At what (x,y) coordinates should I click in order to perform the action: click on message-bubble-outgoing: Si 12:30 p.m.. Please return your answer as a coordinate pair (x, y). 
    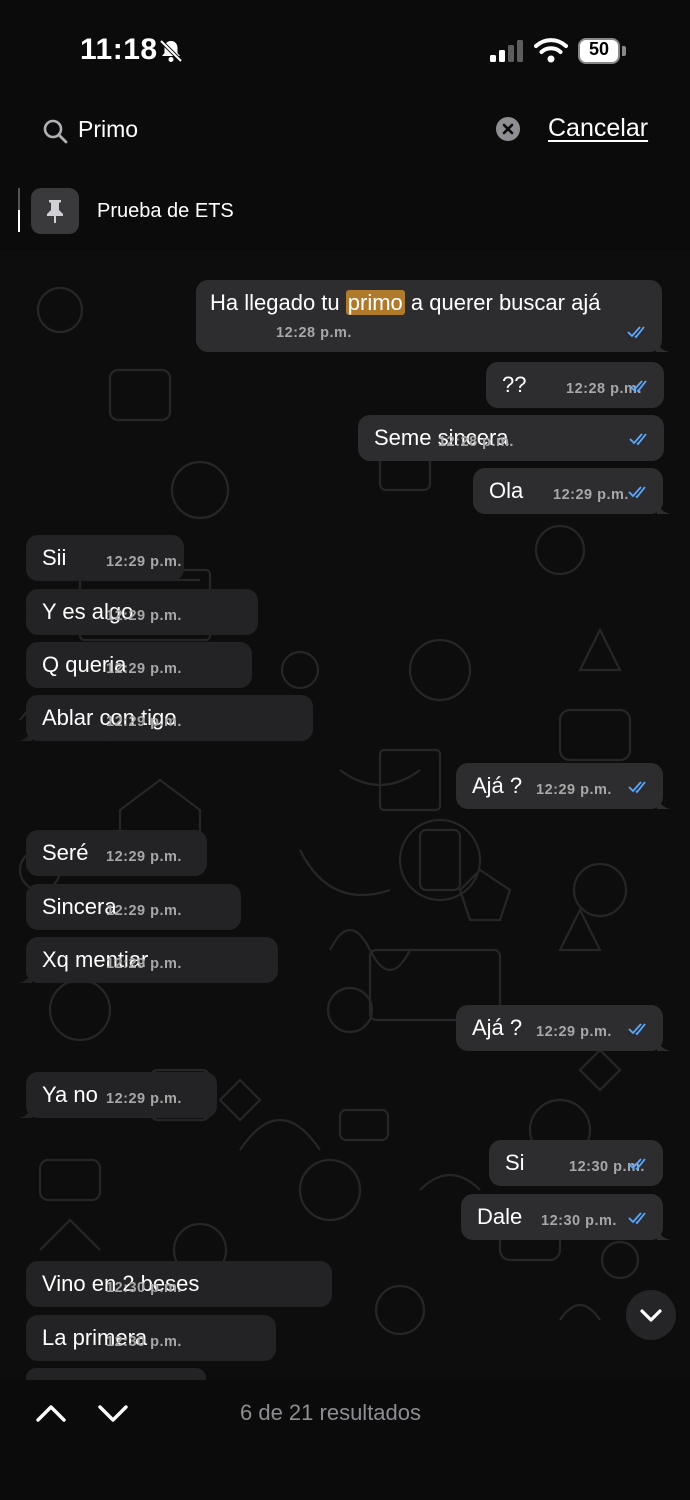
    Looking at the image, I should click on (576, 1163).